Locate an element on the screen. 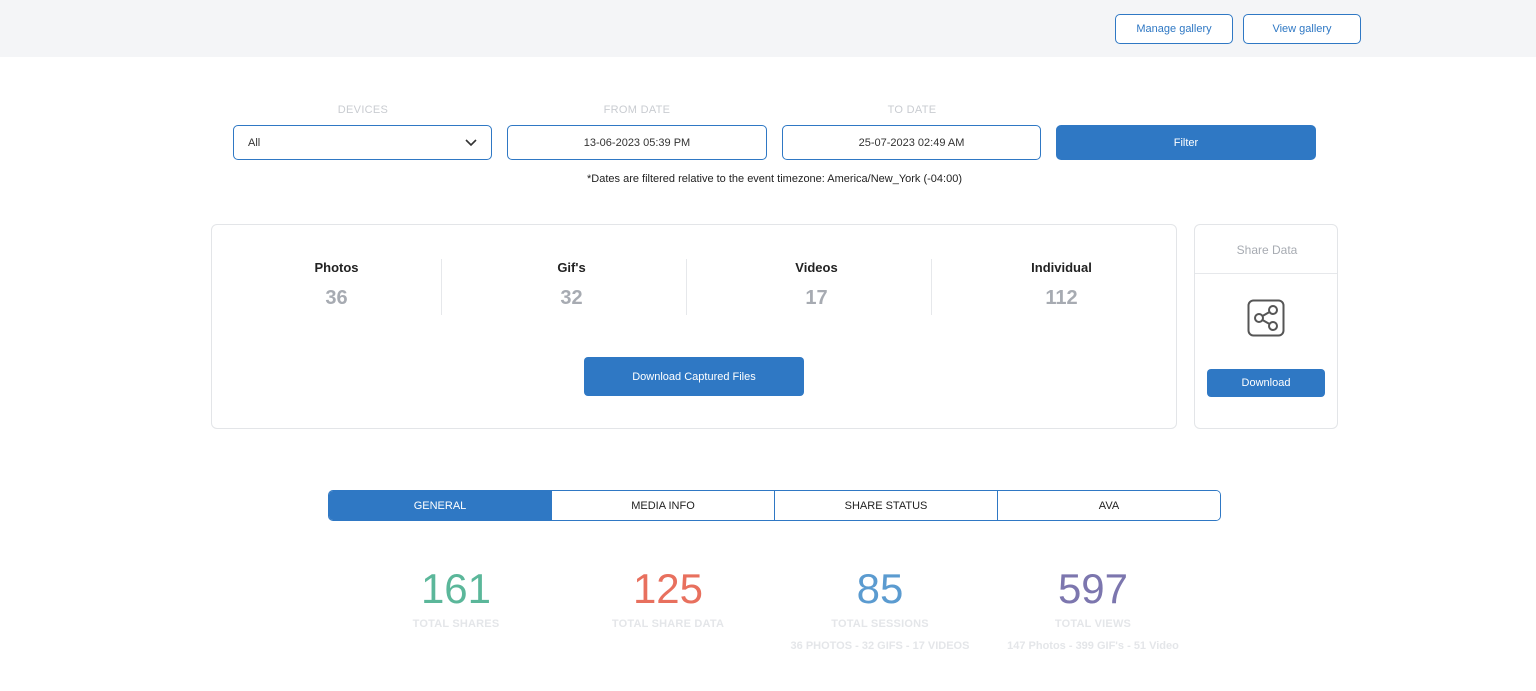  metric-total-shares: 161 TOTAL SHARES is located at coordinates (456, 596).